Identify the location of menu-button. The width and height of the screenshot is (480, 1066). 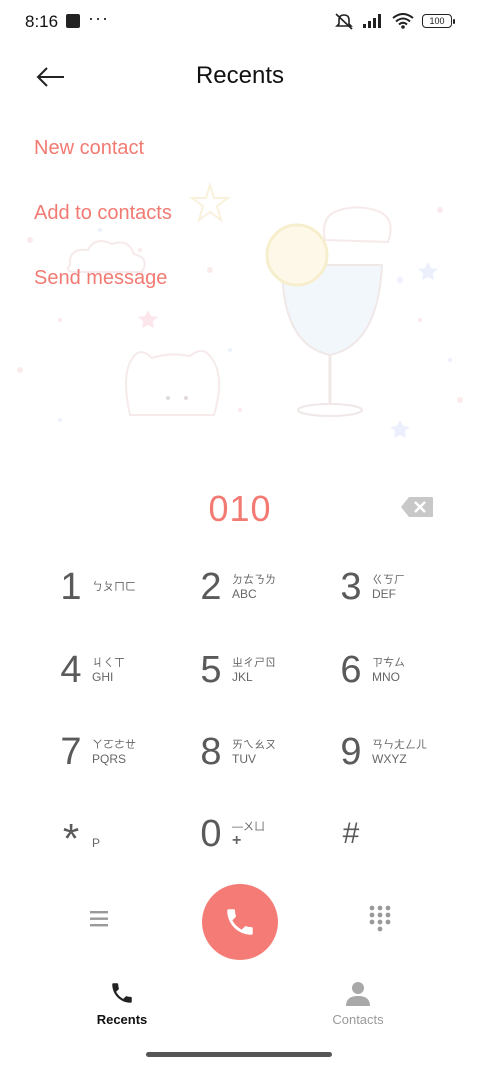
(100, 919).